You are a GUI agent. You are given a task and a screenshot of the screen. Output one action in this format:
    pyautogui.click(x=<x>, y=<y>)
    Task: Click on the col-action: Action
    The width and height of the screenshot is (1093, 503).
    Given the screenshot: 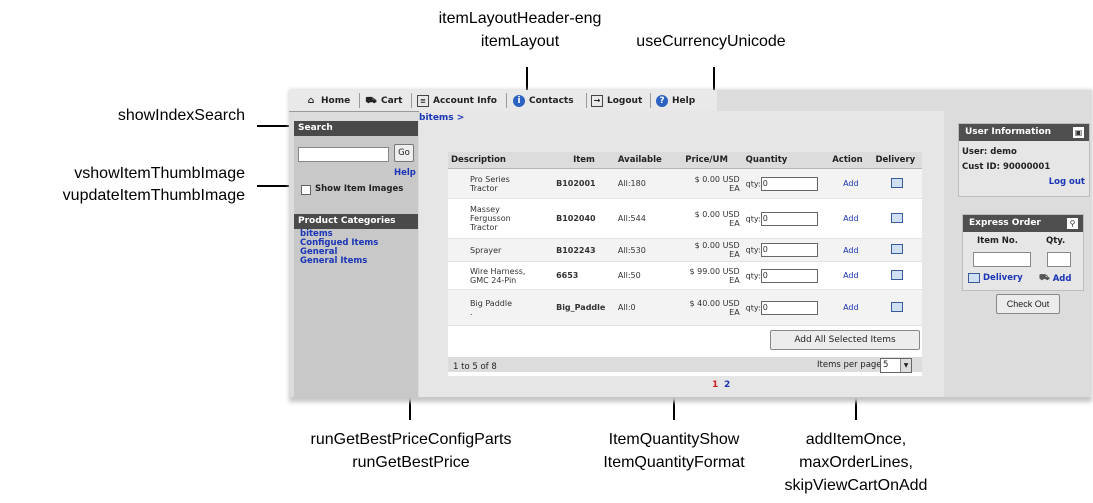 What is the action you would take?
    pyautogui.click(x=851, y=160)
    